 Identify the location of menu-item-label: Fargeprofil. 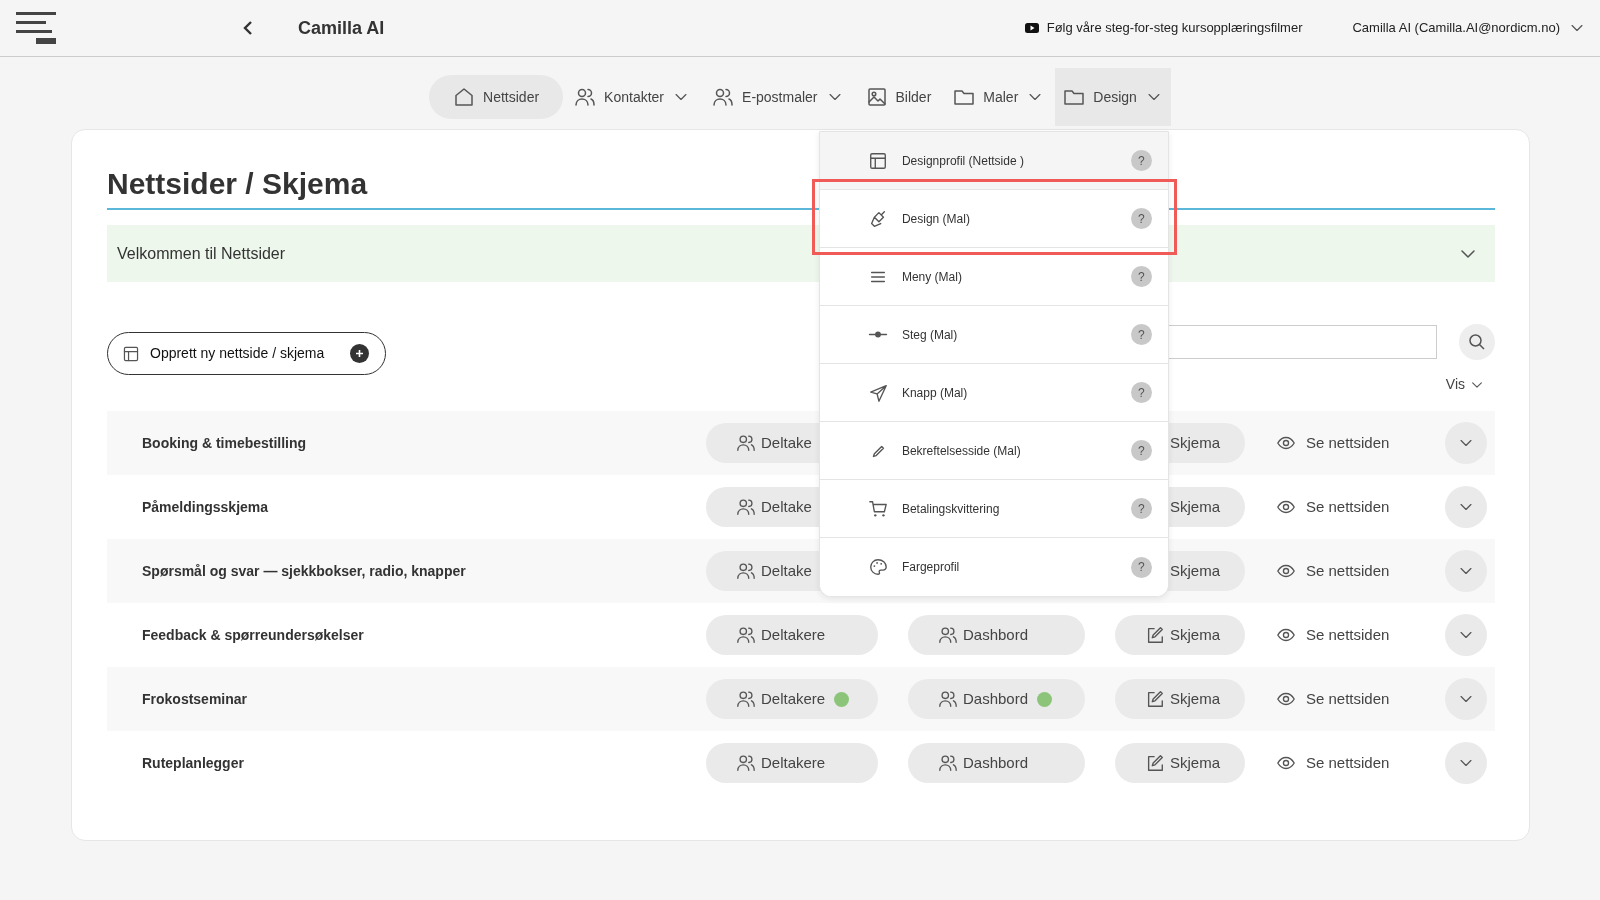
(930, 567).